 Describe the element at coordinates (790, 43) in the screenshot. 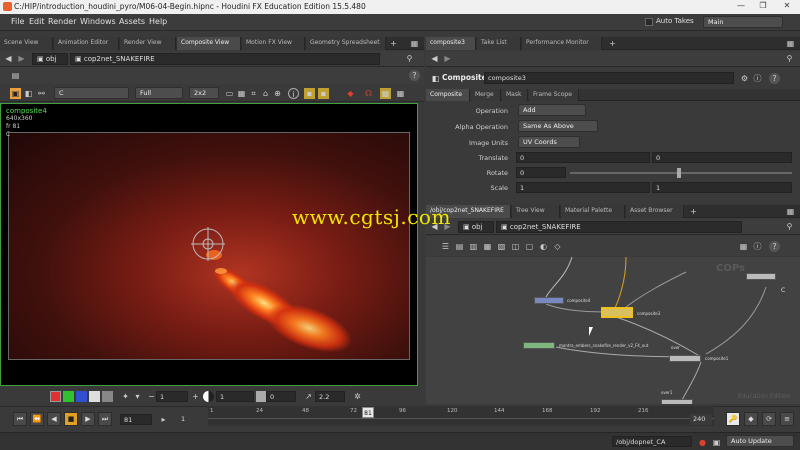

I see `right-pane-menu-icon: ▦` at that location.